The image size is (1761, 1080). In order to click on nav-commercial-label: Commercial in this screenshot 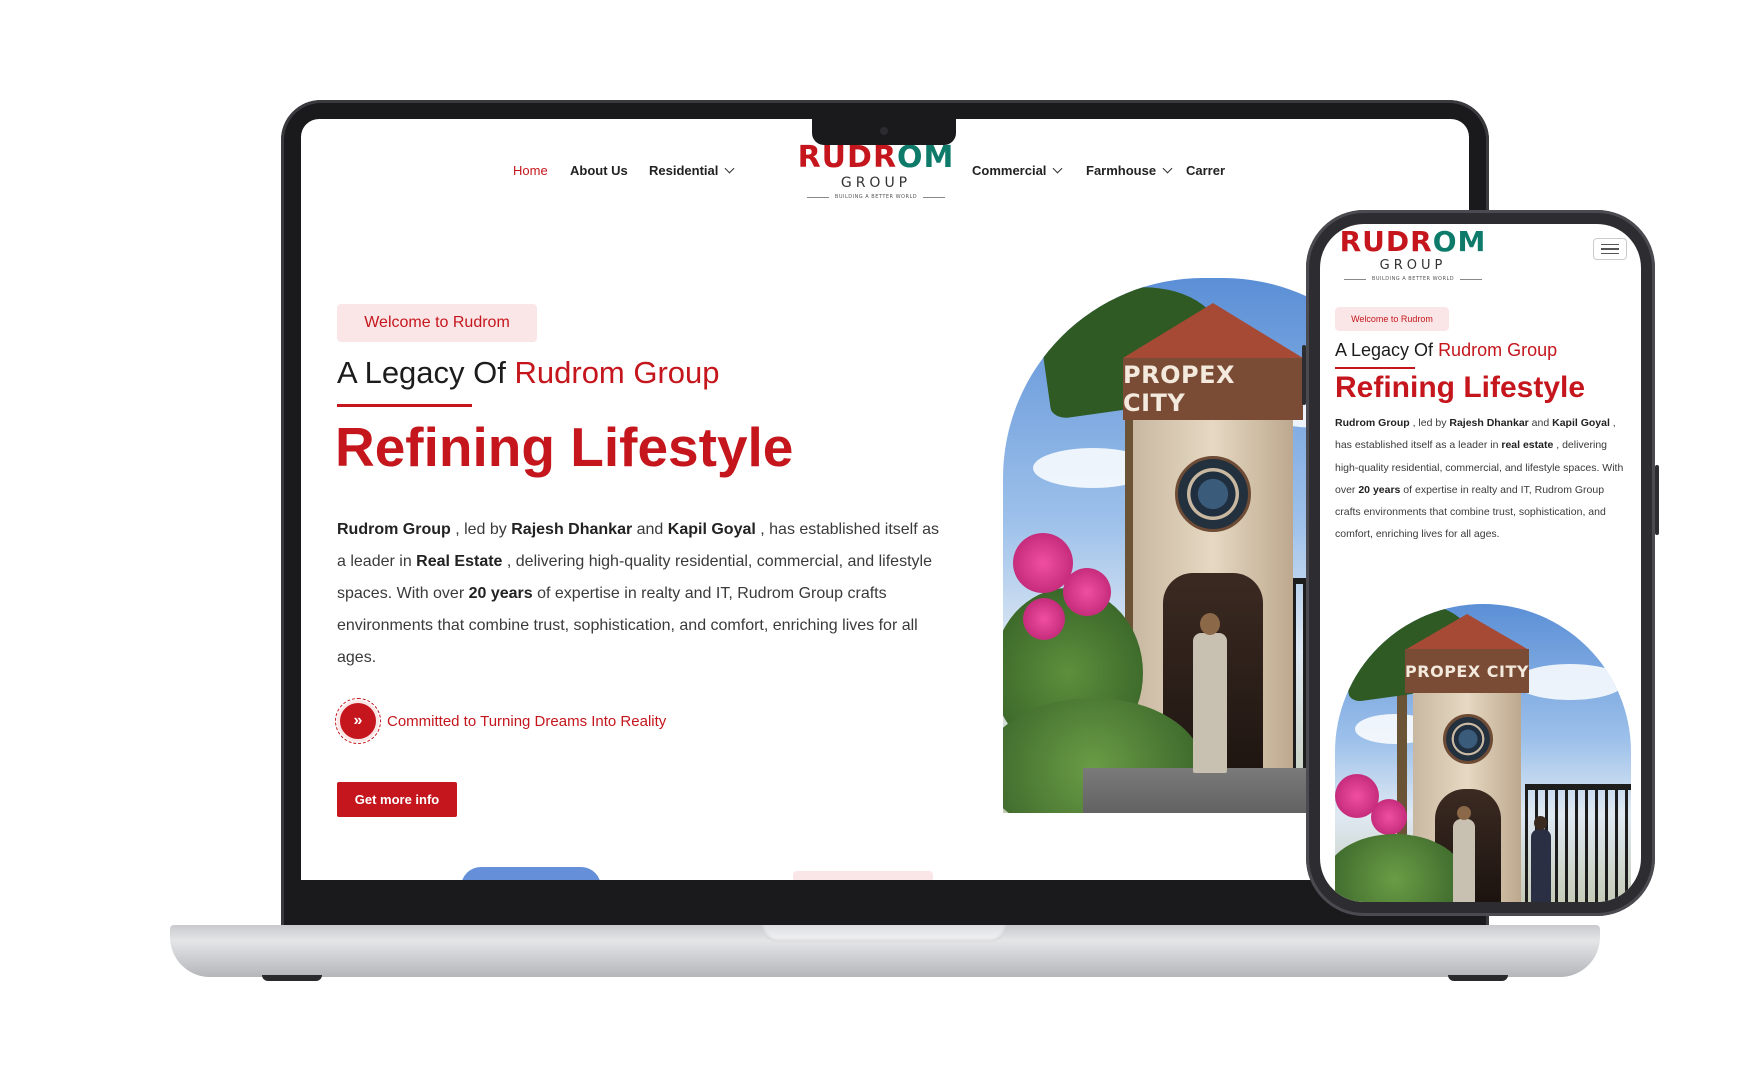, I will do `click(1009, 170)`.